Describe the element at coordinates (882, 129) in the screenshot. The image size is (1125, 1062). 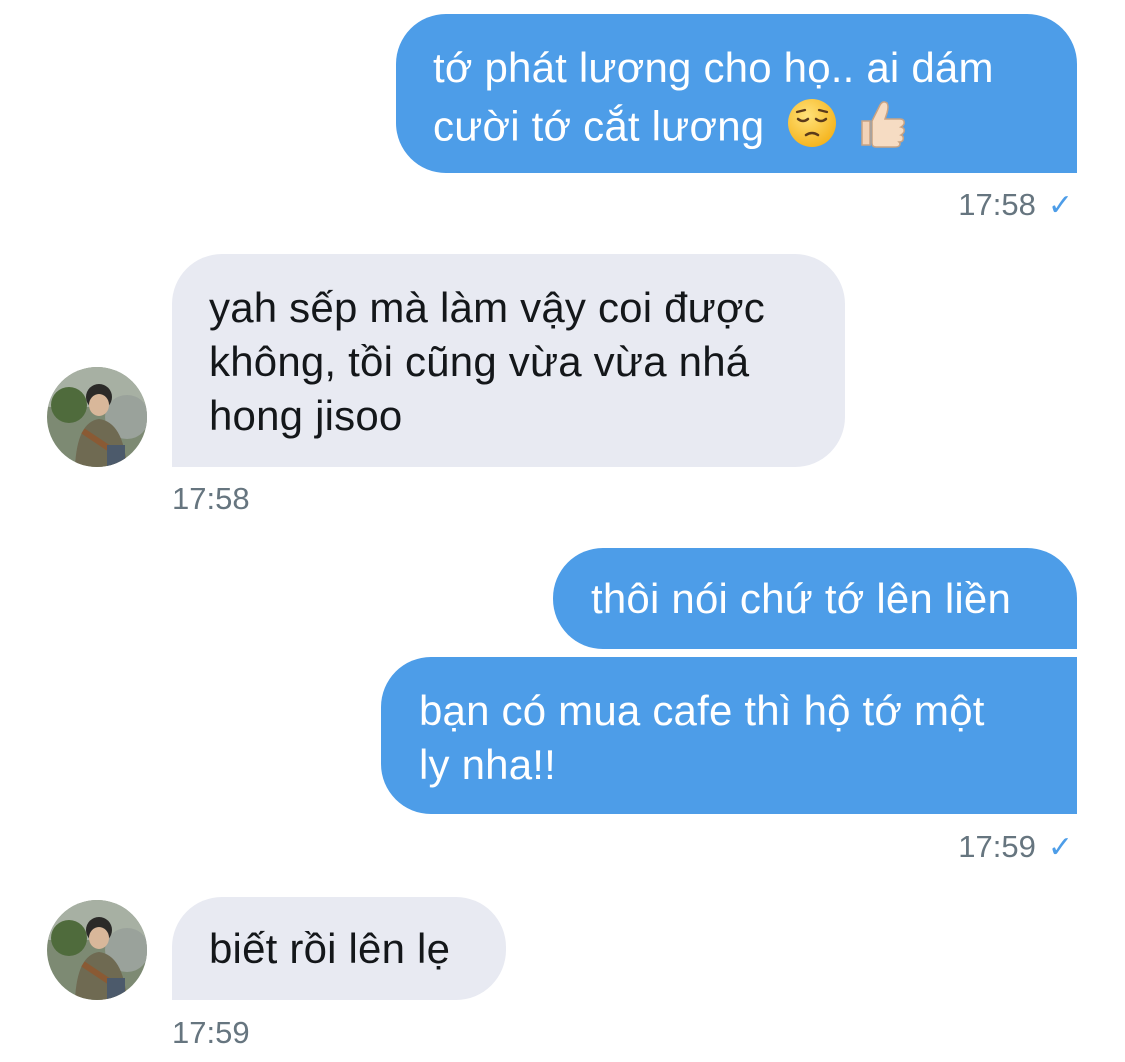
I see `thumbs-up-icon` at that location.